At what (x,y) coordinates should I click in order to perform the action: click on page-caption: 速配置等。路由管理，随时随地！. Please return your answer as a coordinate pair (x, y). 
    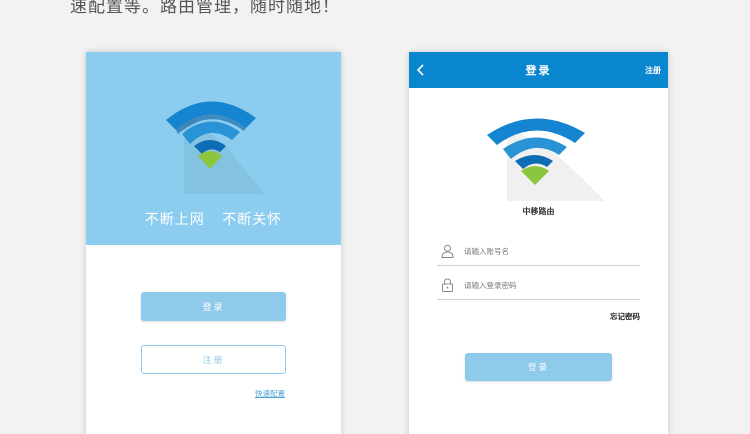
    Looking at the image, I should click on (205, 8).